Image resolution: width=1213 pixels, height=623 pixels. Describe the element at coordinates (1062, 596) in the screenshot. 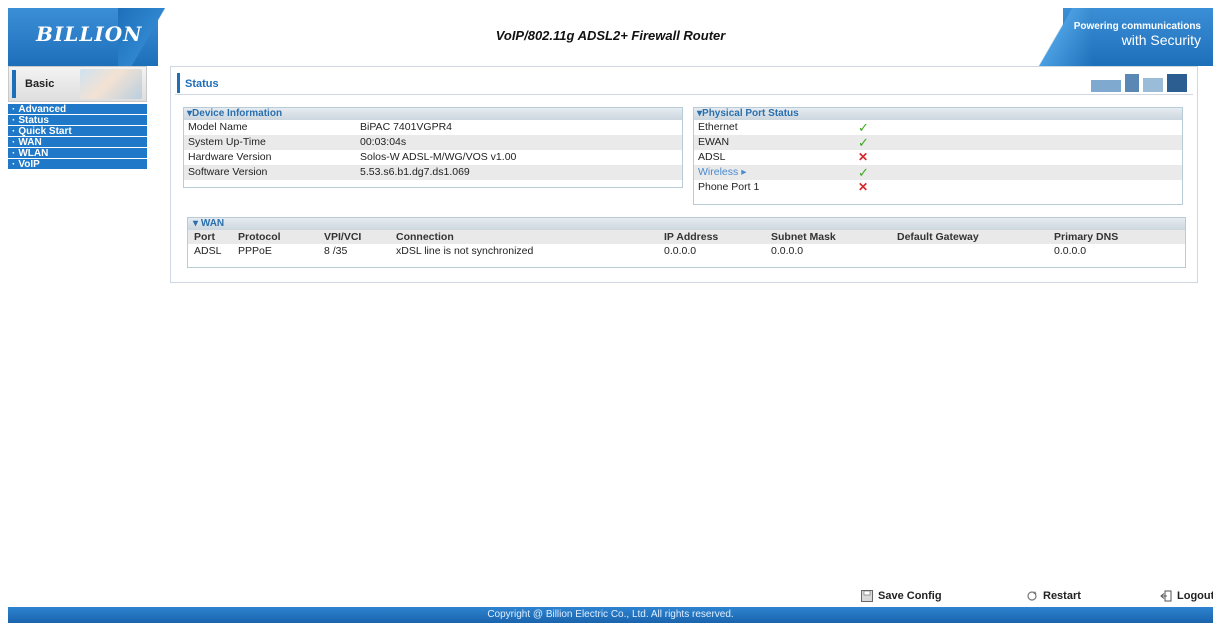

I see `restart-label: Restart` at that location.